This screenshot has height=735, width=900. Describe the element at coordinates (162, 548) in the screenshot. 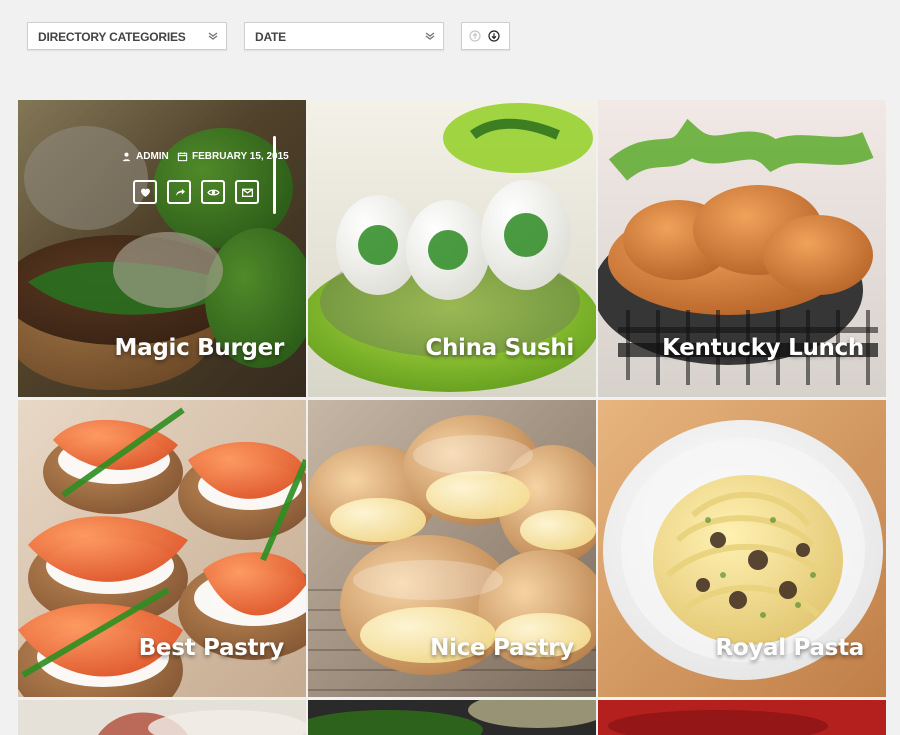

I see `tile-best-pastry: Best Pastry` at that location.